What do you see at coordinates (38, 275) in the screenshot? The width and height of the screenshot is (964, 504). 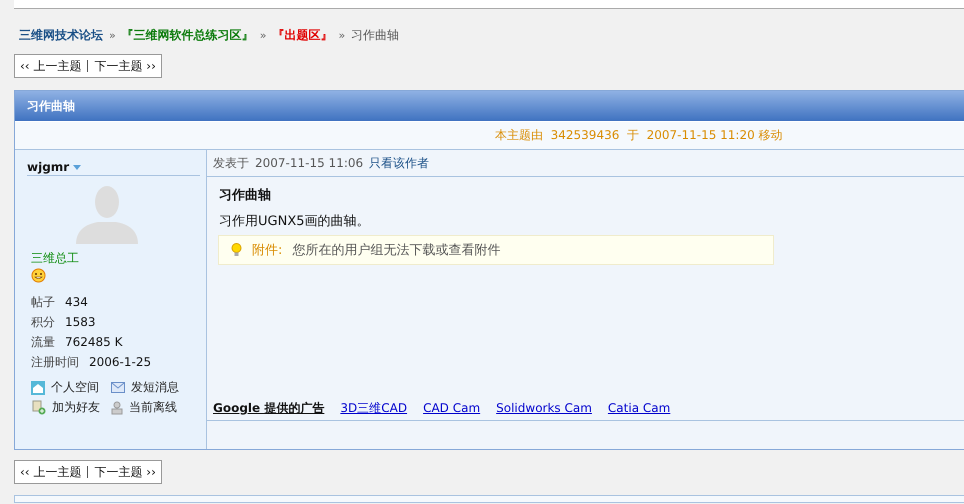 I see `smiley-icon` at bounding box center [38, 275].